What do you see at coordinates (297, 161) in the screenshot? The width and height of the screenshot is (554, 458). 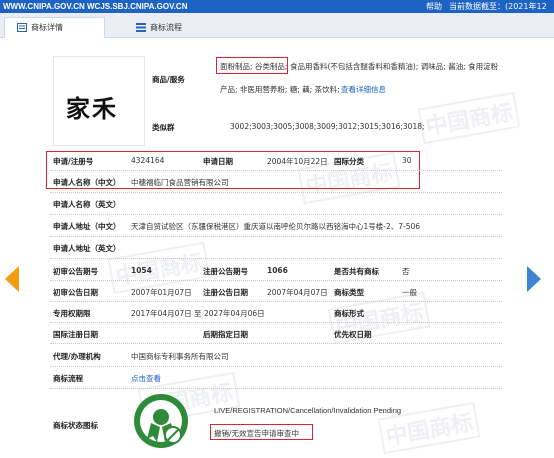 I see `apply-date-value: 2004年10月22日` at bounding box center [297, 161].